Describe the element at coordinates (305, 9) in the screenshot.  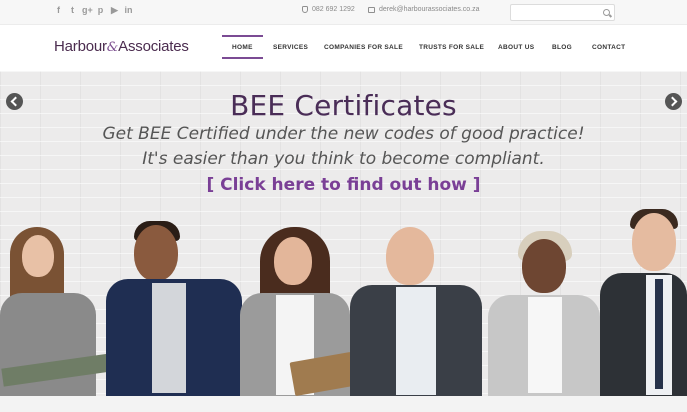
I see `phone-icon` at that location.